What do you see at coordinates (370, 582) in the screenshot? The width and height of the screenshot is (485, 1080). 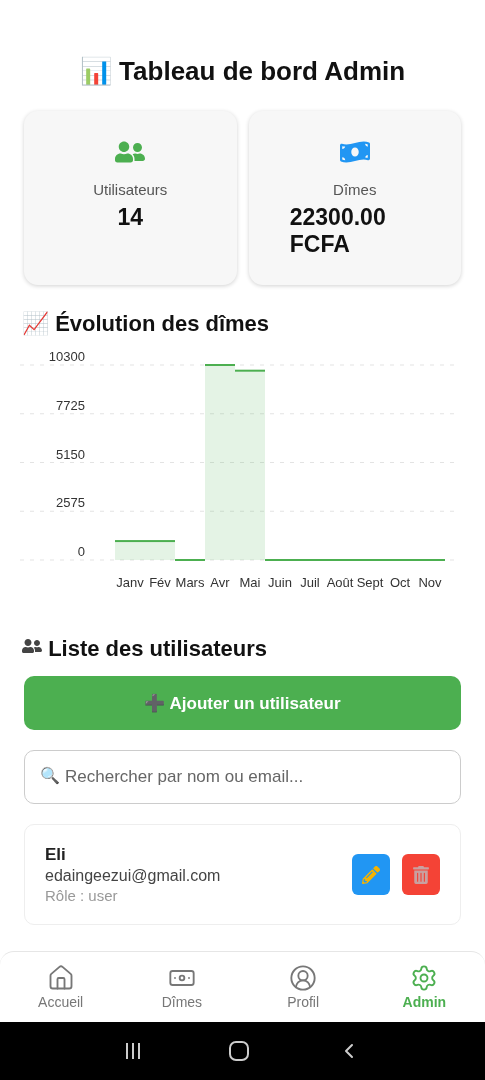 I see `x-tick-label: Sept` at bounding box center [370, 582].